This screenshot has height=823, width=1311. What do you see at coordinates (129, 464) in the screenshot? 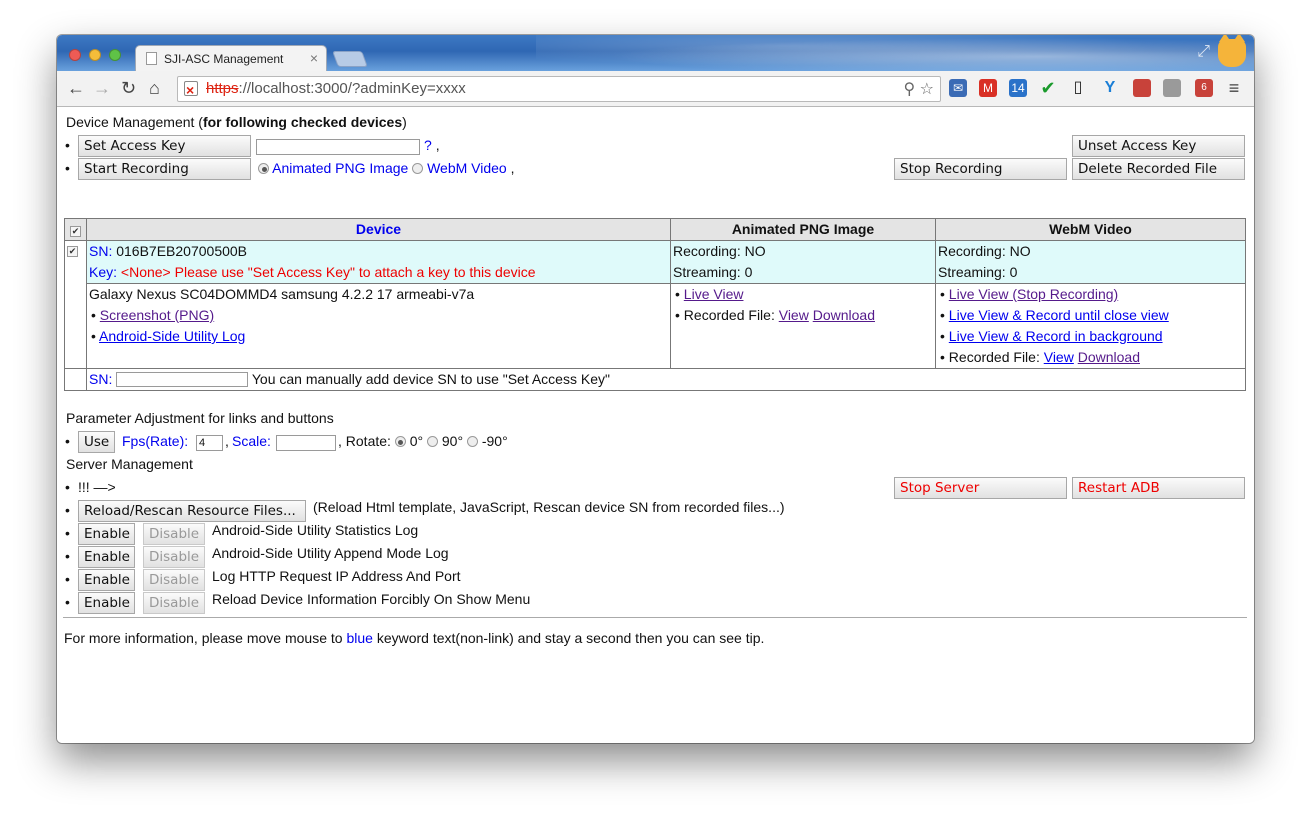
I see `server-heading: Server Management` at bounding box center [129, 464].